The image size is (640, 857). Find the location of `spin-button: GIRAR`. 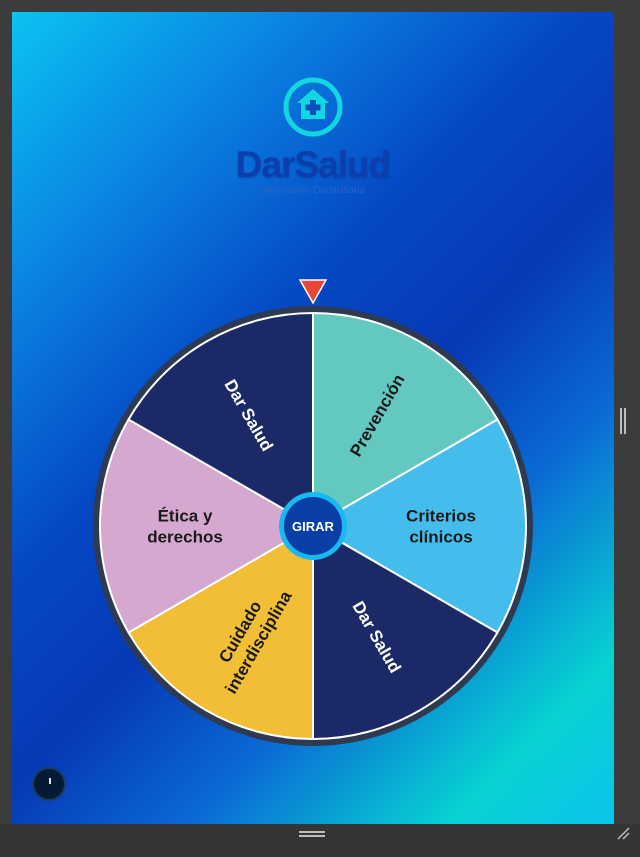

spin-button: GIRAR is located at coordinates (313, 526).